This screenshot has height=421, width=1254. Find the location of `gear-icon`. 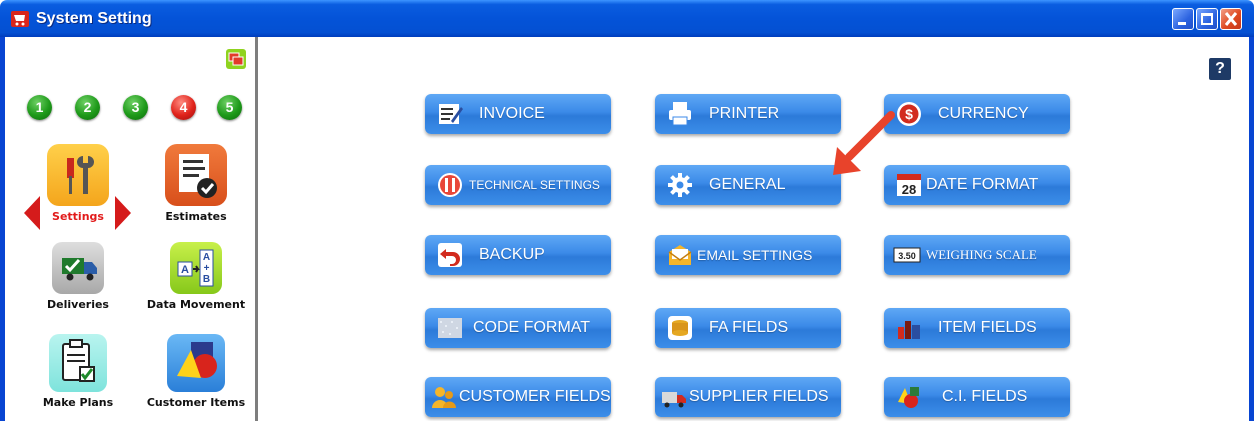

gear-icon is located at coordinates (680, 185).